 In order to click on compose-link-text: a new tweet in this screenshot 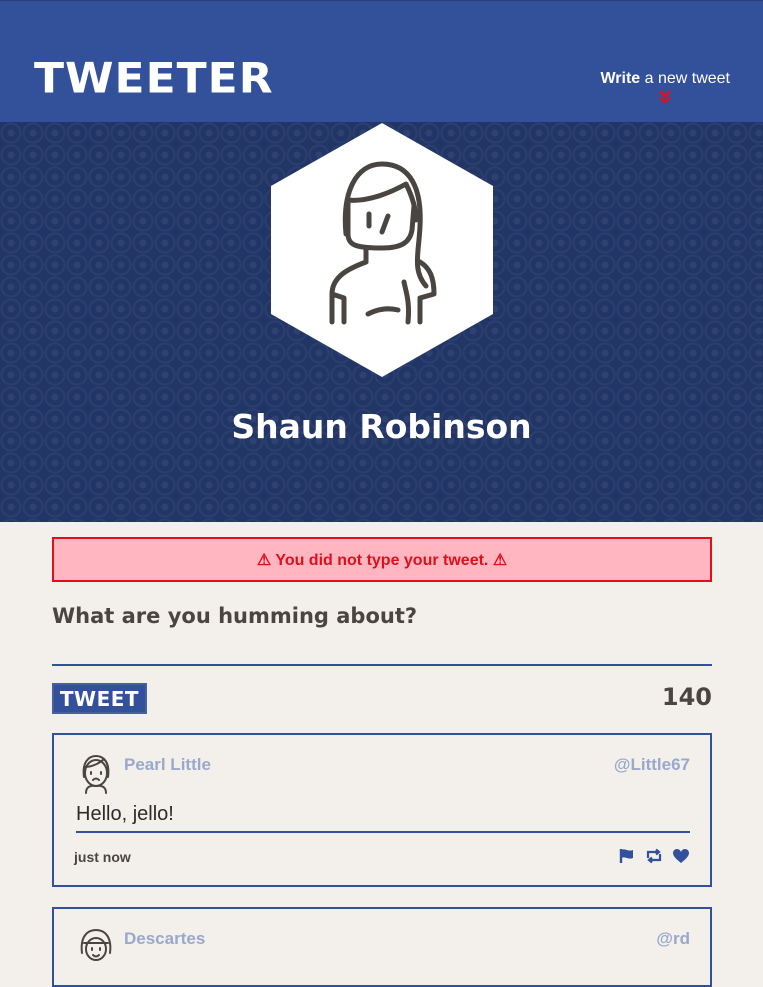, I will do `click(685, 78)`.